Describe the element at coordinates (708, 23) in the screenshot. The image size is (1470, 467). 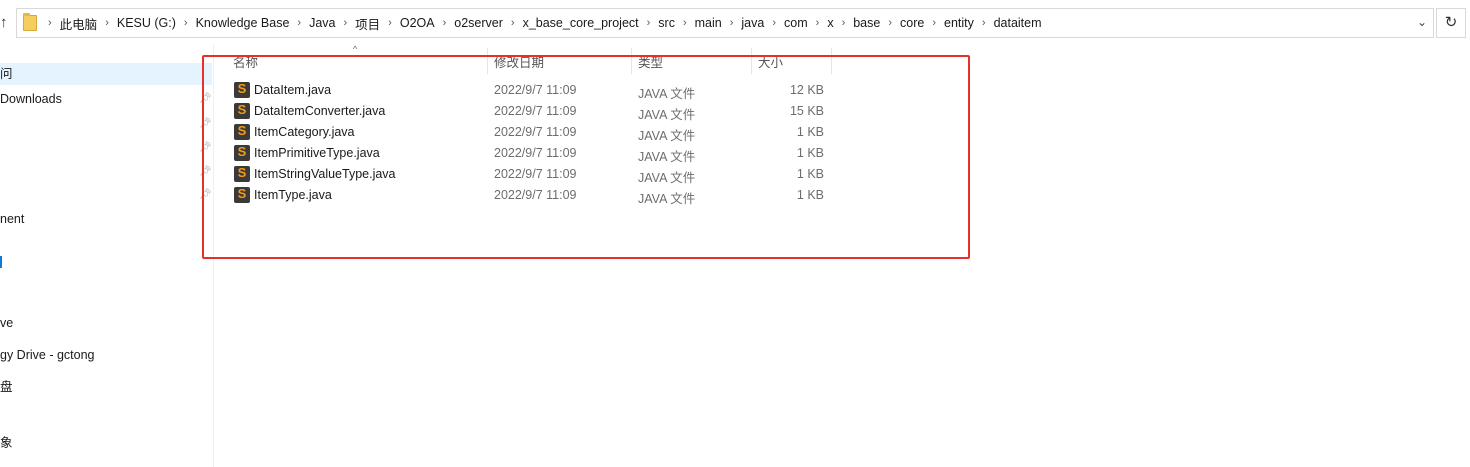
I see `breadcrumb-item: main` at that location.